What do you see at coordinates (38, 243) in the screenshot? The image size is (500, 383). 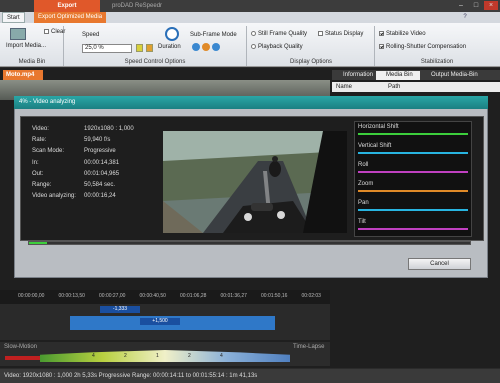 I see `analysis-progress-fill` at bounding box center [38, 243].